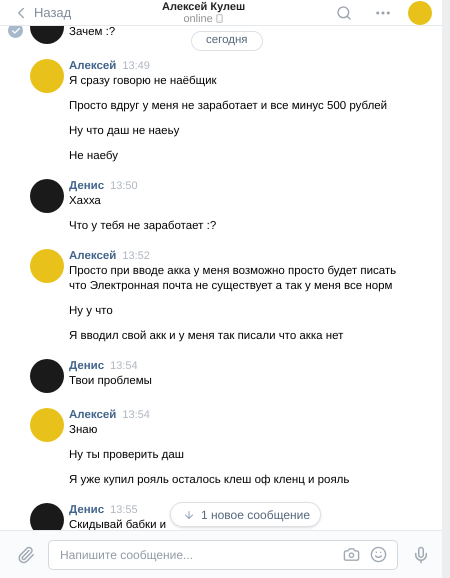 The width and height of the screenshot is (450, 578). Describe the element at coordinates (204, 6) in the screenshot. I see `chat-title: Алексей Кулеш` at that location.